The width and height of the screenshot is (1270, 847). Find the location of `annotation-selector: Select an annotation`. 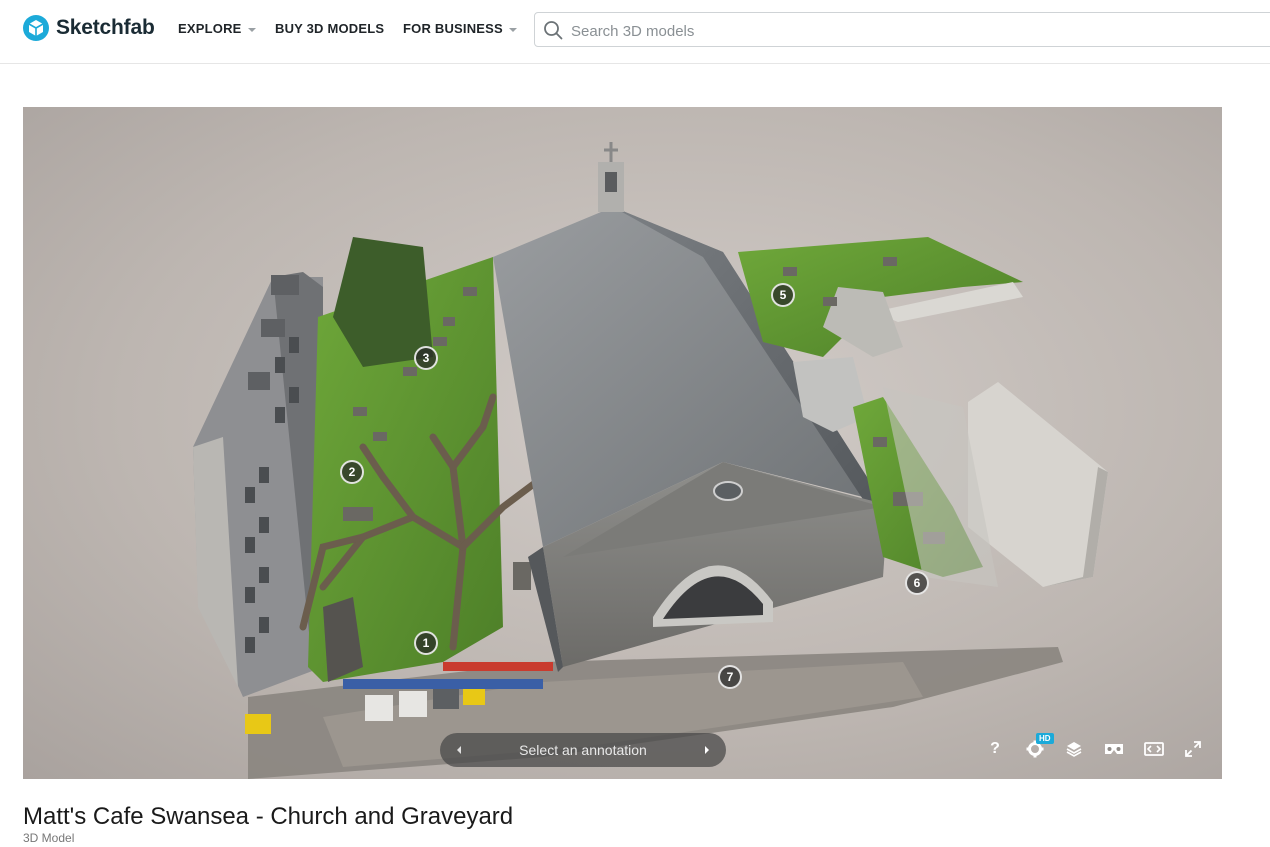

annotation-selector: Select an annotation is located at coordinates (583, 750).